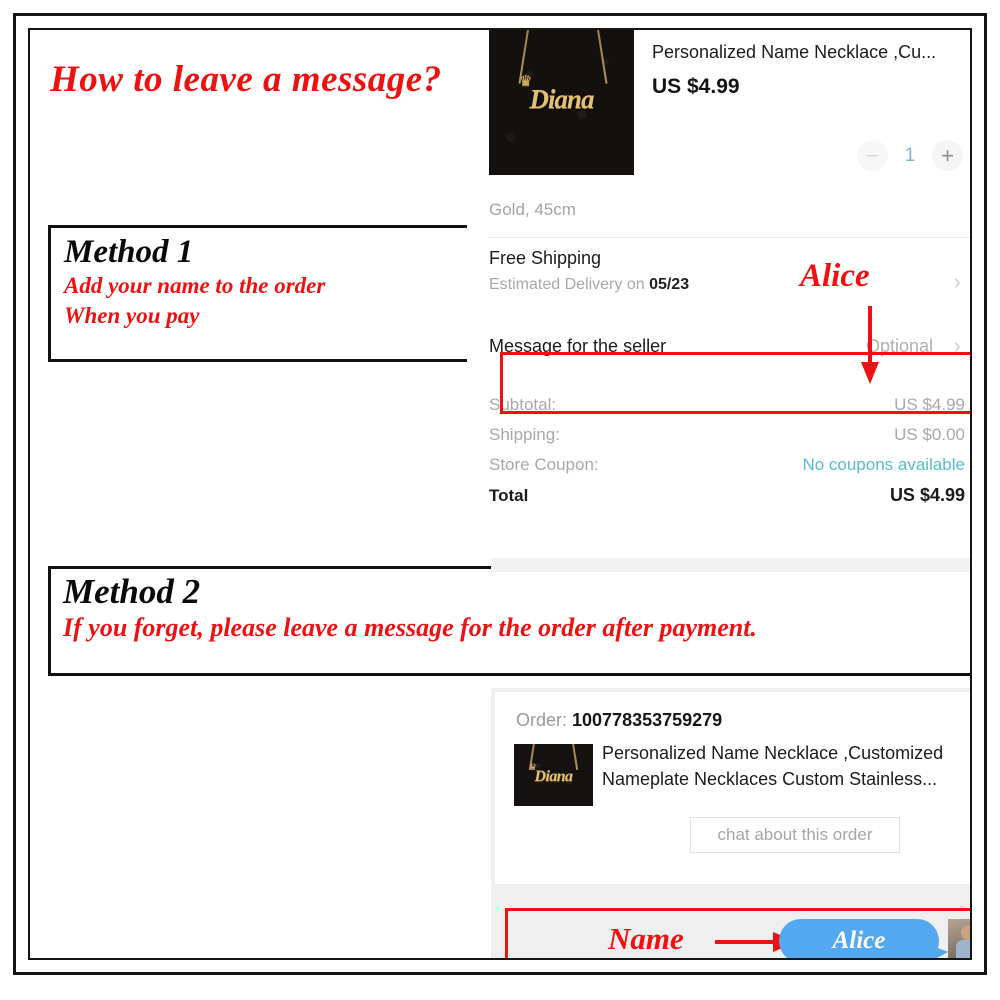 The width and height of the screenshot is (1000, 1000). What do you see at coordinates (132, 316) in the screenshot?
I see `method-1-line-2: When you pay` at bounding box center [132, 316].